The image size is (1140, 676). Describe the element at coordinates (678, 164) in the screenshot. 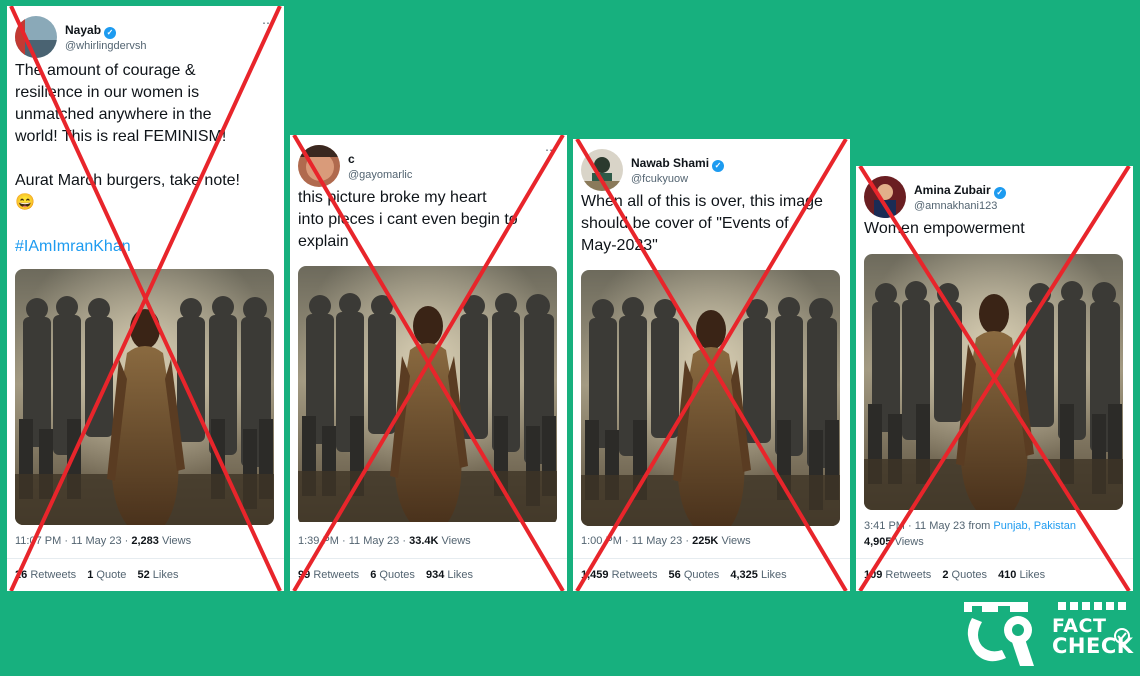

I see `display-name: Nawab Shami ✓` at that location.